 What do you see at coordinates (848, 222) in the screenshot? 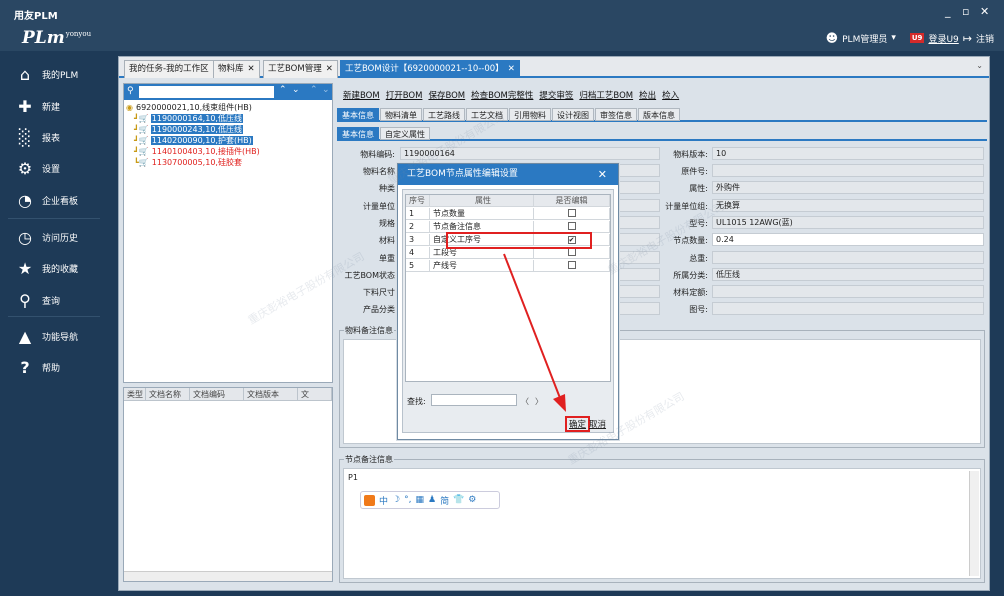
I see `model-field: UL1015 12AWG(蓝)` at bounding box center [848, 222].